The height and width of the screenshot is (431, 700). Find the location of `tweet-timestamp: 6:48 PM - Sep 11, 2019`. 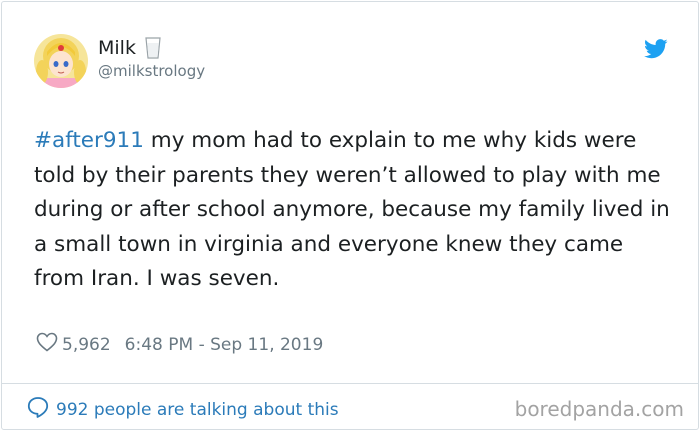

tweet-timestamp: 6:48 PM - Sep 11, 2019 is located at coordinates (224, 345).